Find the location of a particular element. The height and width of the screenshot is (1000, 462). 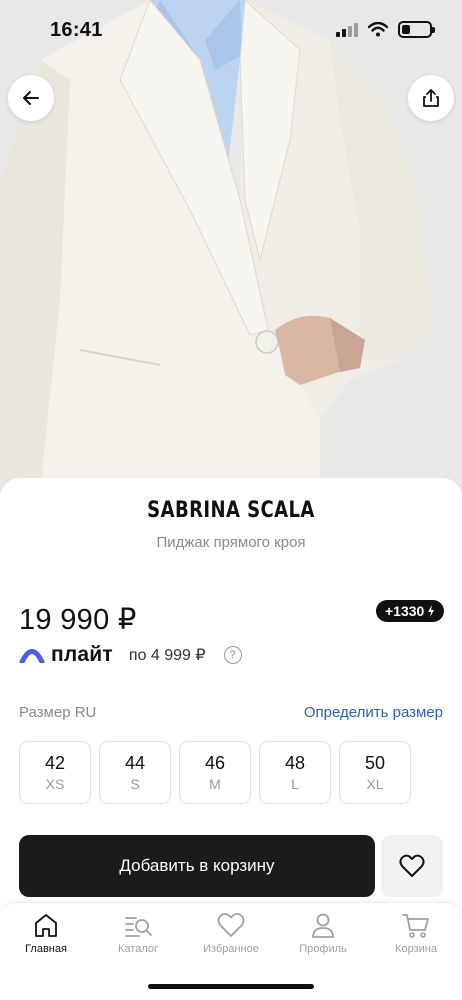

size-ru: 50 is located at coordinates (375, 762).